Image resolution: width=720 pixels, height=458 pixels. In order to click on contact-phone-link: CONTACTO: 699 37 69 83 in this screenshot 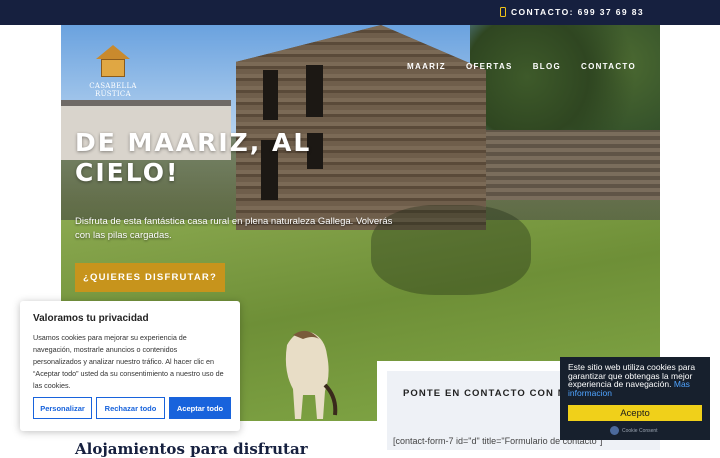, I will do `click(572, 12)`.